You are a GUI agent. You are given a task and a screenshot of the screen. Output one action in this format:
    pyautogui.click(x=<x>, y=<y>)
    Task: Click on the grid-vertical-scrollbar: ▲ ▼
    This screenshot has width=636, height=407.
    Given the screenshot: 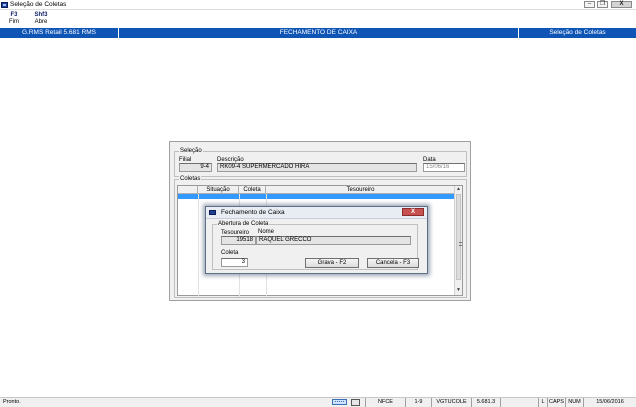 What is the action you would take?
    pyautogui.click(x=458, y=240)
    